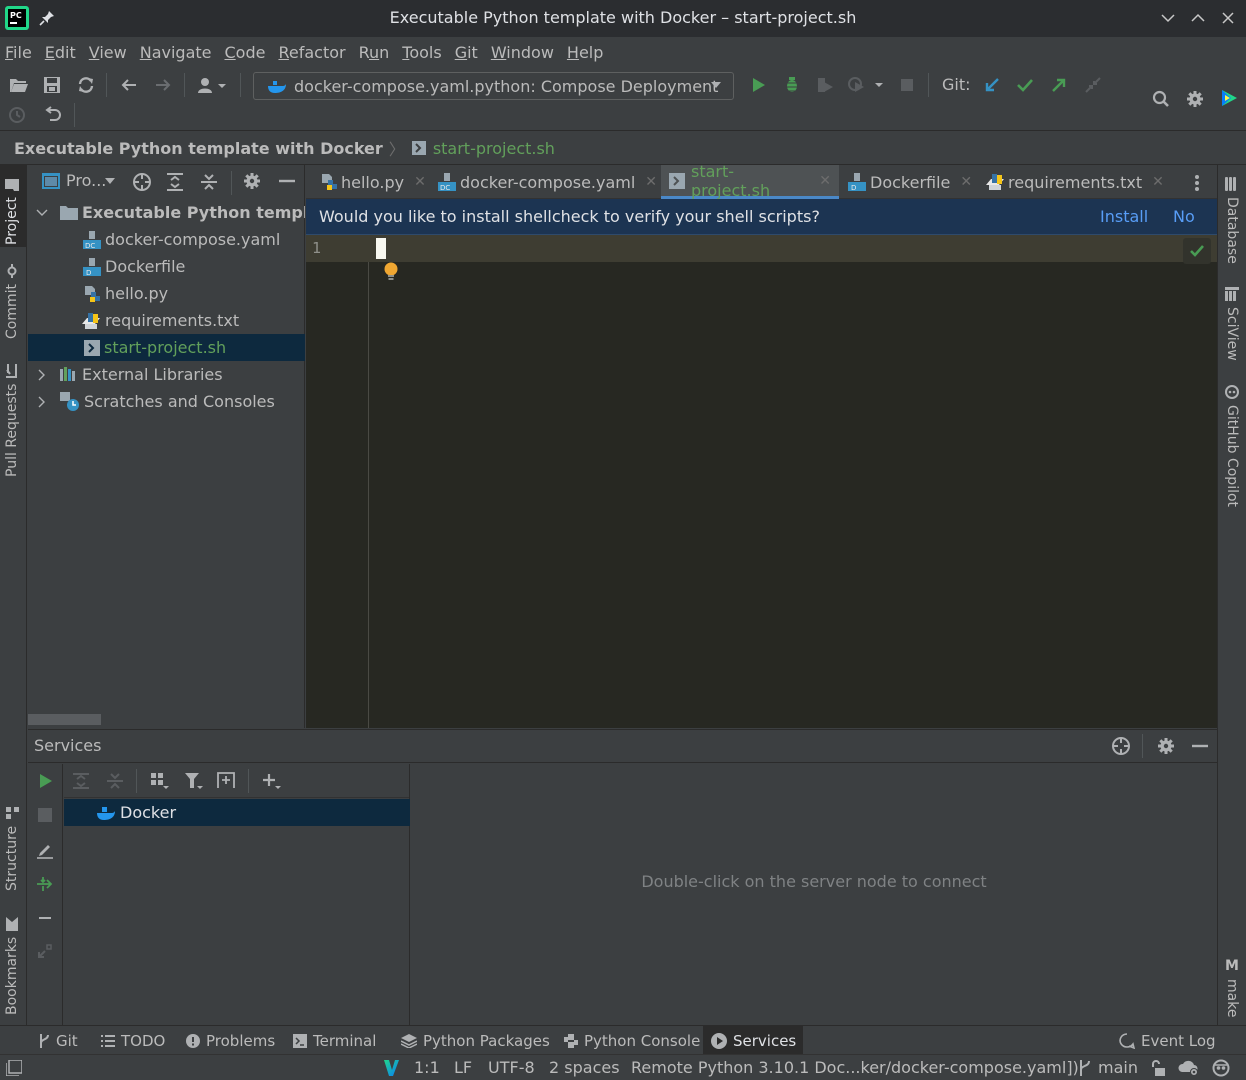 The image size is (1246, 1080). What do you see at coordinates (1232, 446) in the screenshot?
I see `tool-tab-github-copilot: GitHub Copilot` at bounding box center [1232, 446].